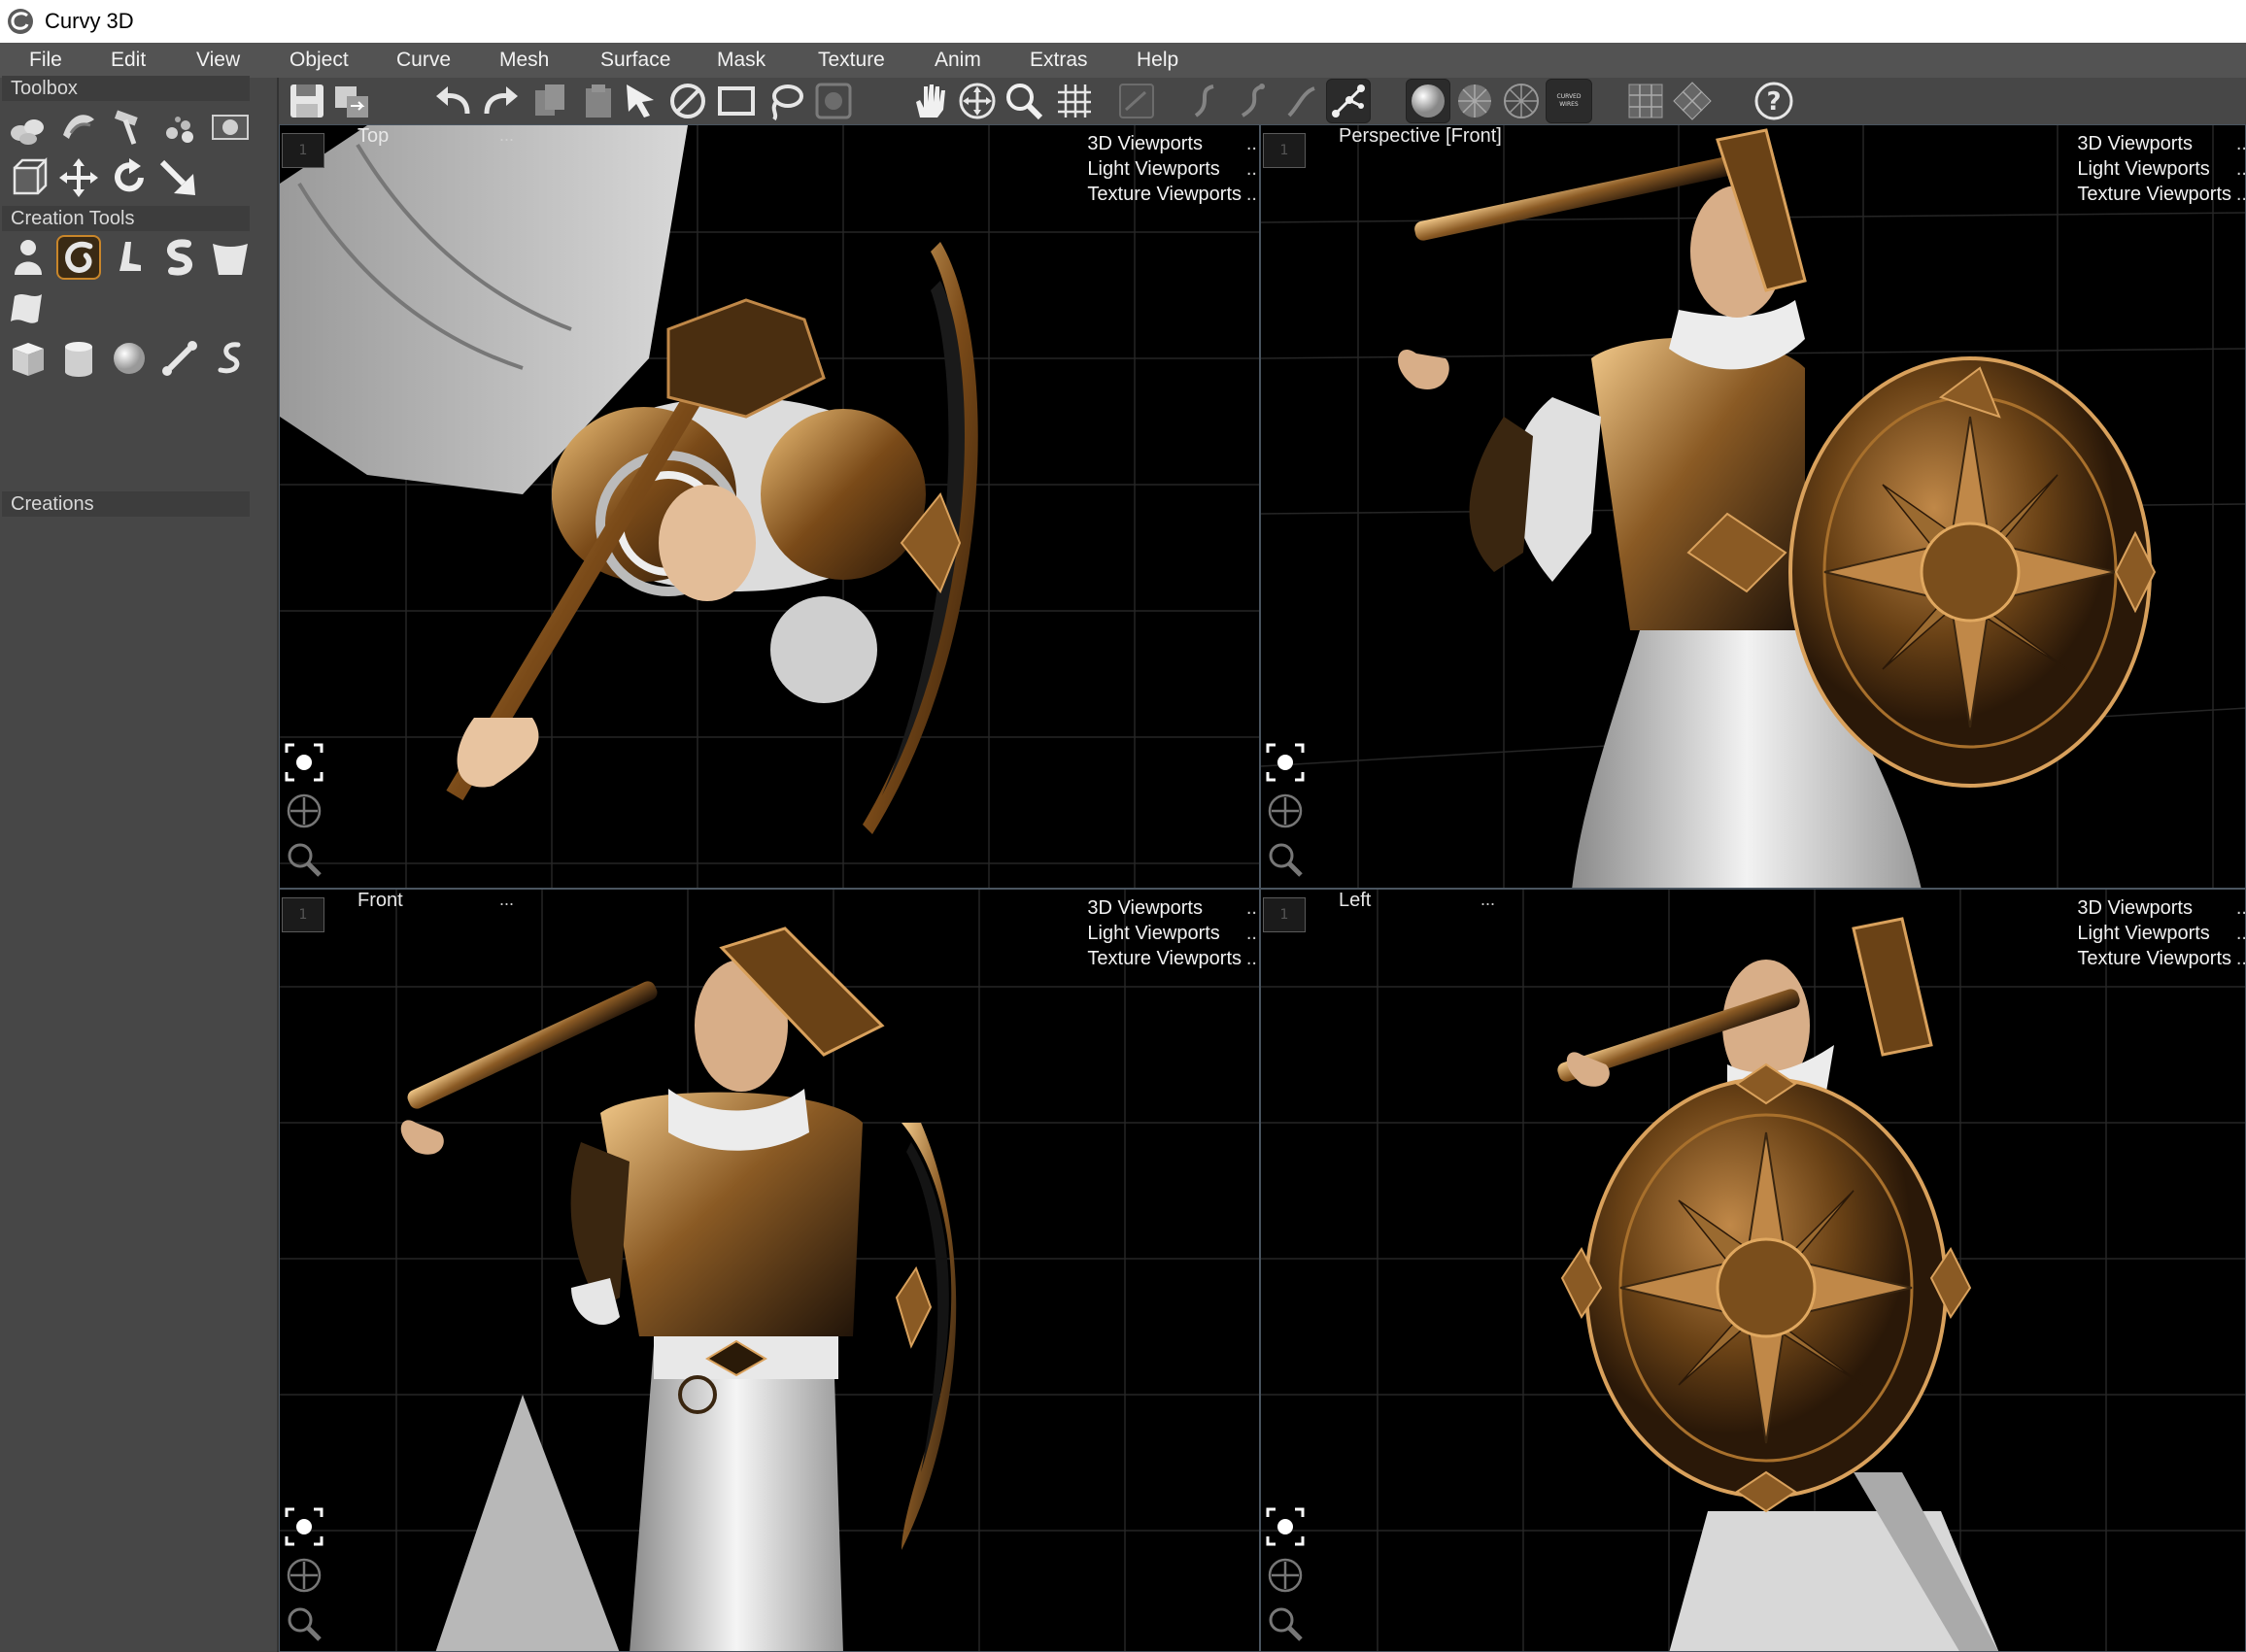 Image resolution: width=2246 pixels, height=1652 pixels. Describe the element at coordinates (736, 101) in the screenshot. I see `rectangle-select-icon` at that location.